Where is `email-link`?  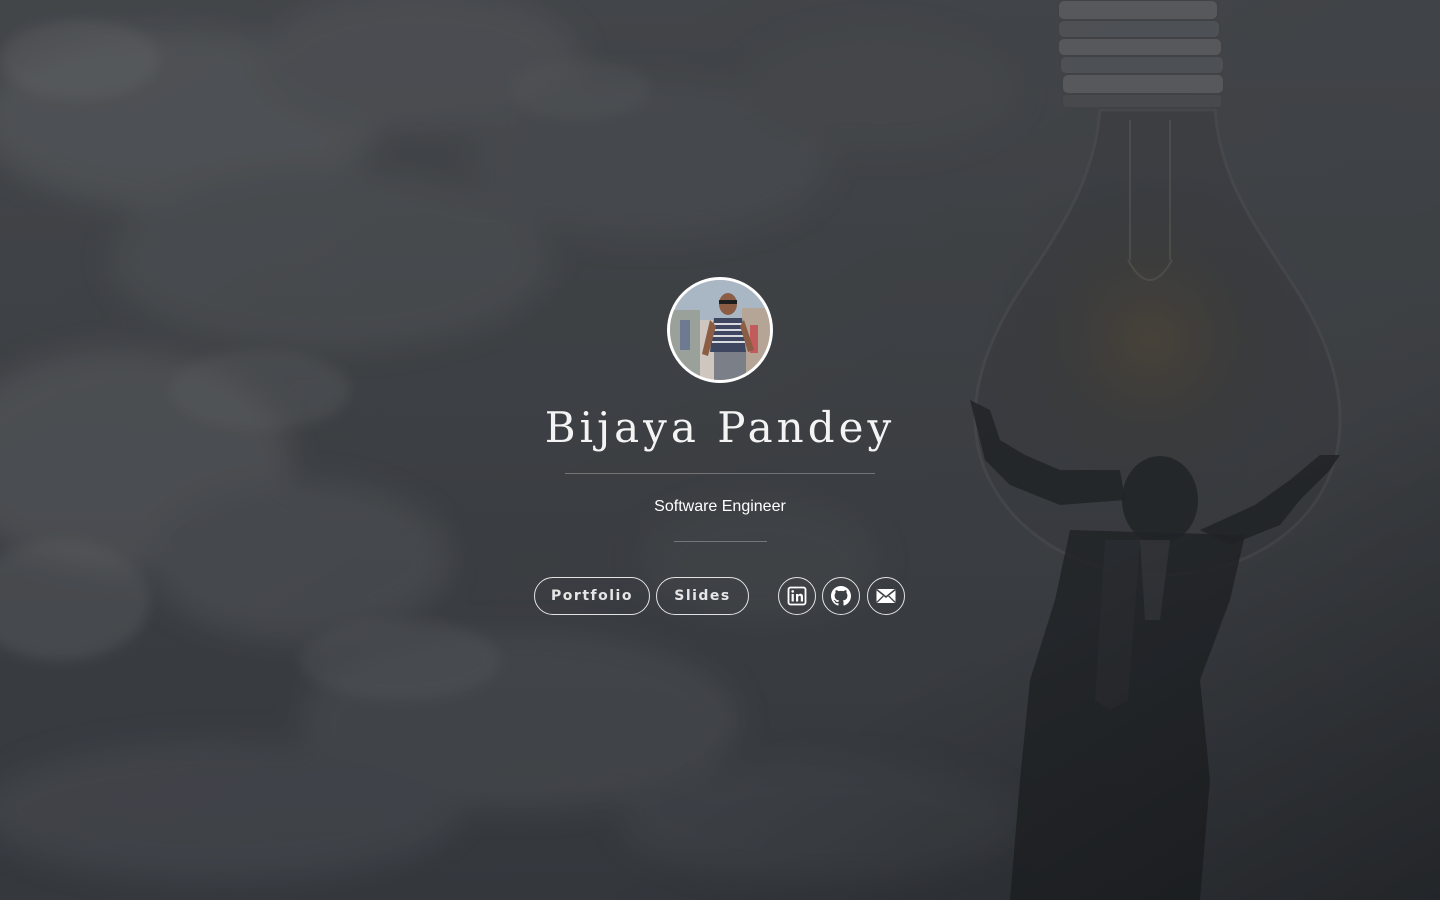 email-link is located at coordinates (886, 596).